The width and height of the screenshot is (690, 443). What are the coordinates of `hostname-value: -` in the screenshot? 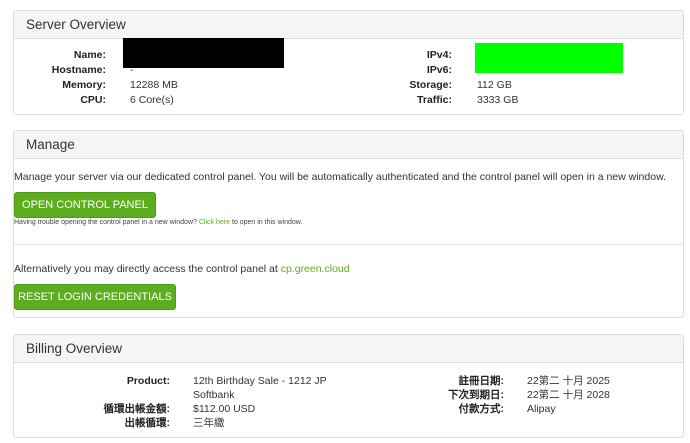 It's located at (132, 70).